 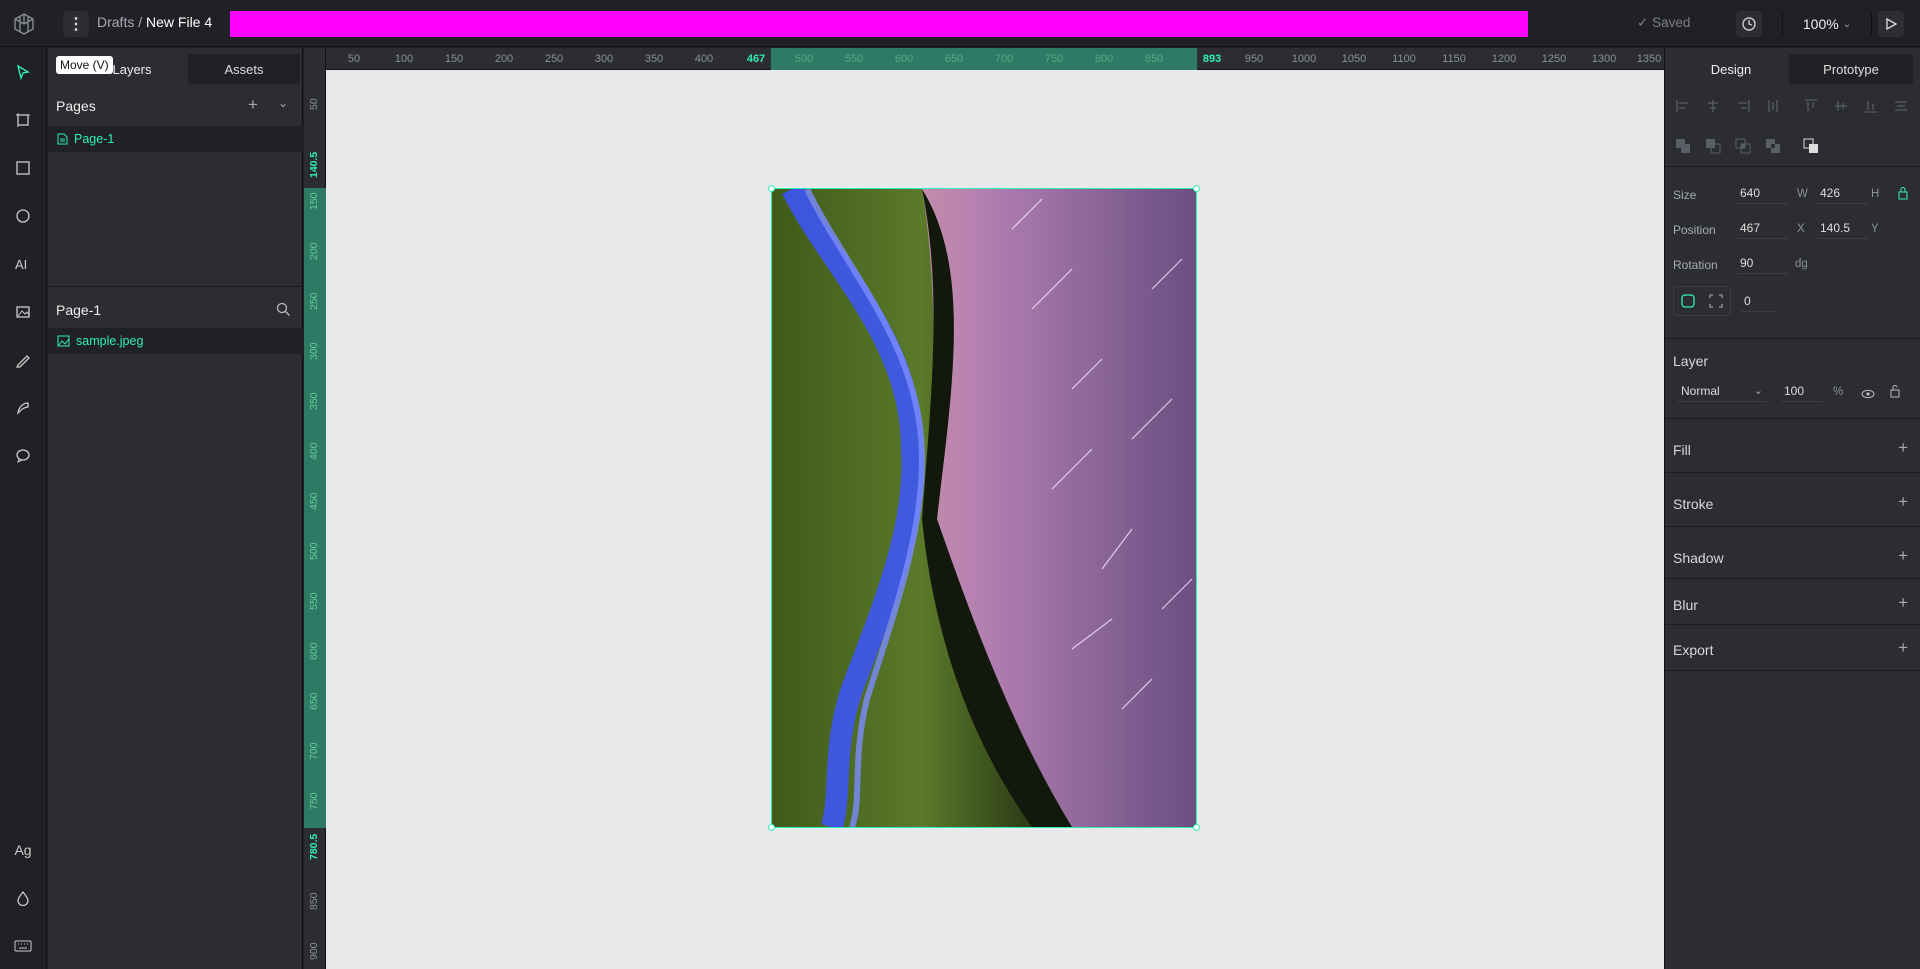 I want to click on pages-title: Pages, so click(x=76, y=106).